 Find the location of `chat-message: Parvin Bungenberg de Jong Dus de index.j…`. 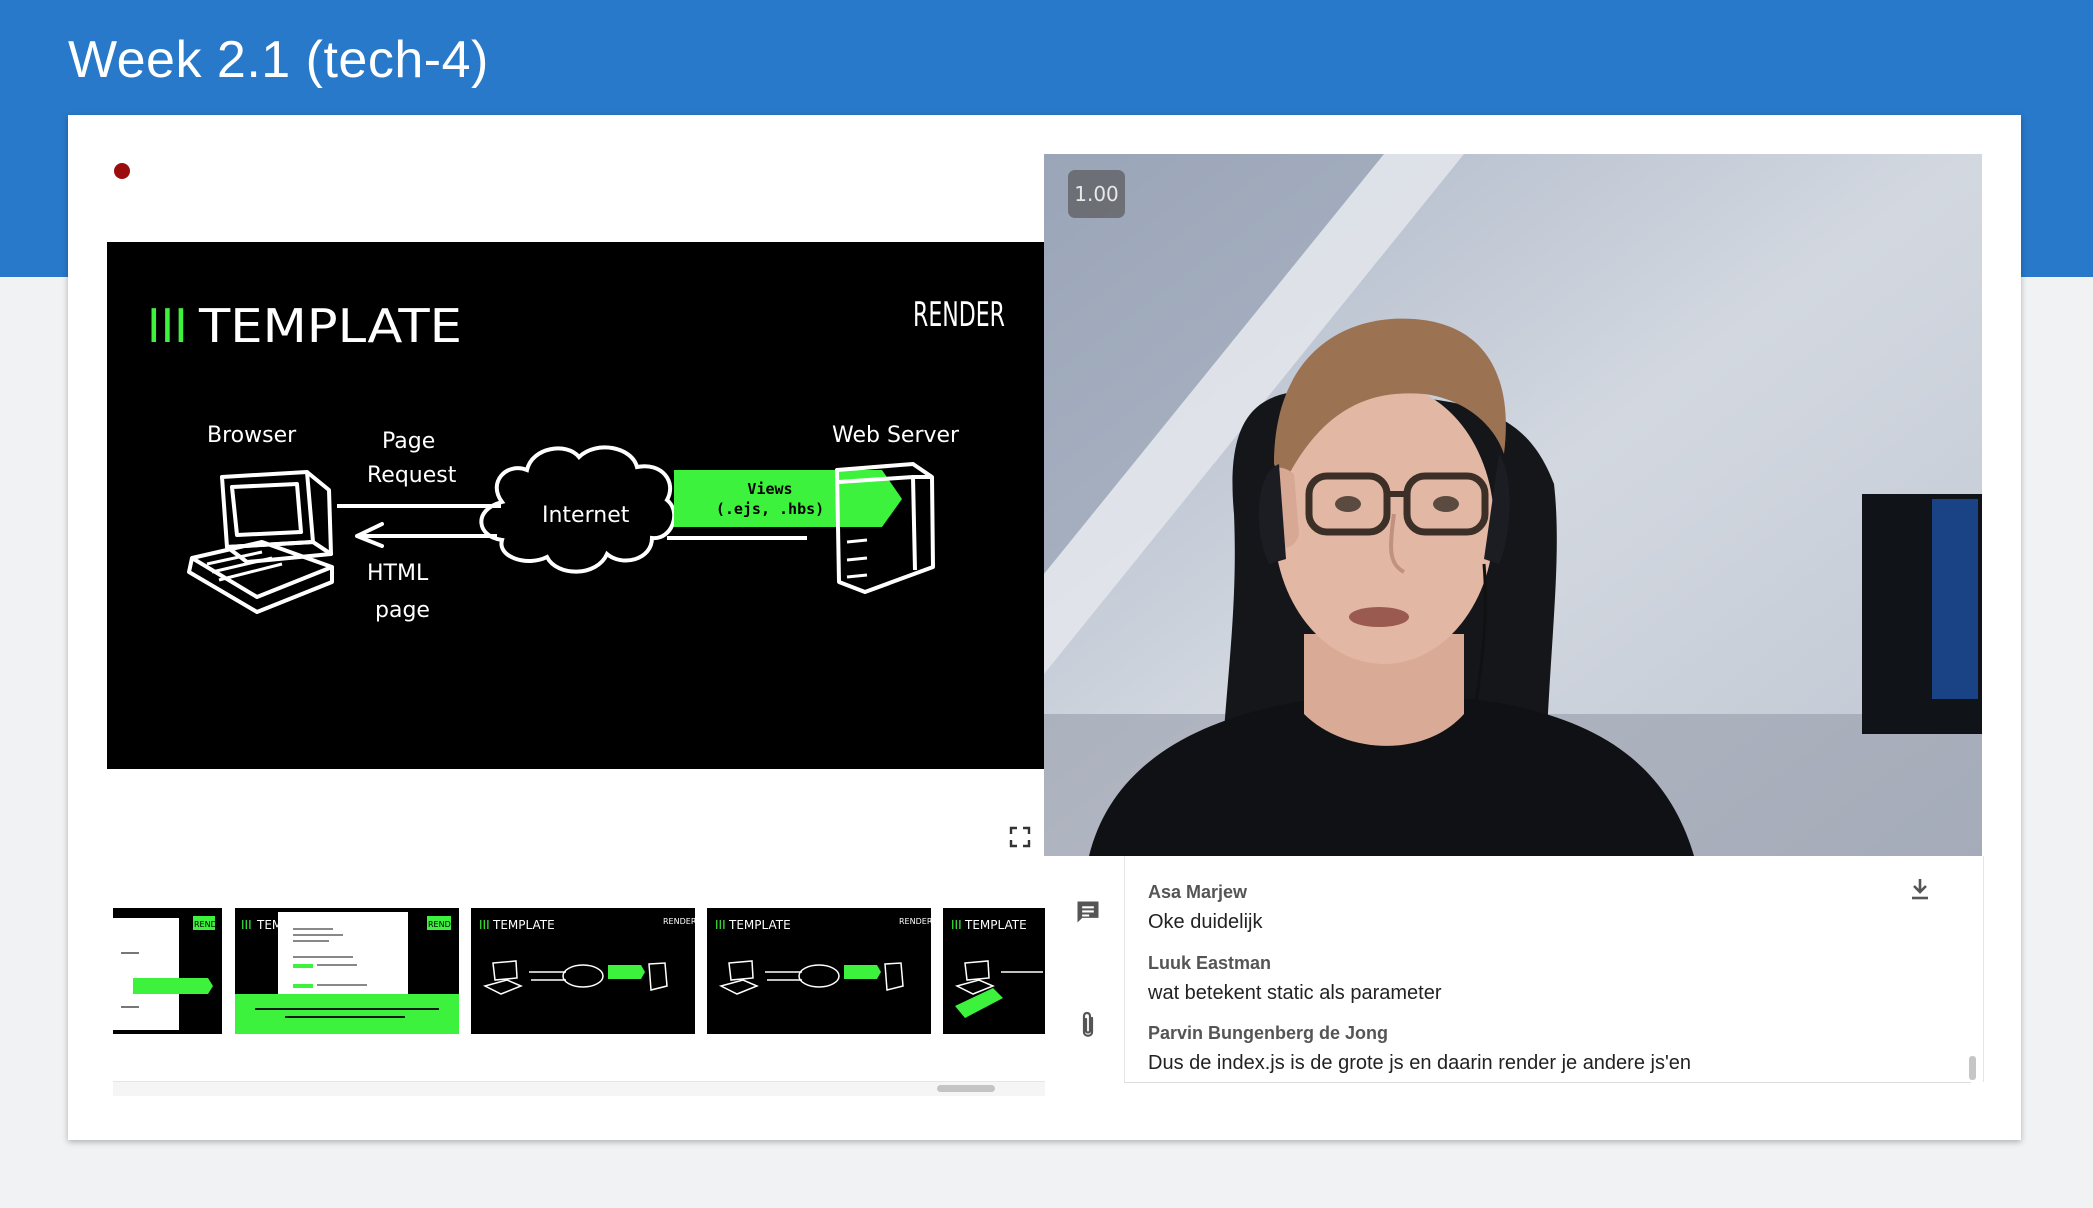

chat-message: Parvin Bungenberg de Jong Dus de index.j… is located at coordinates (1419, 1049).